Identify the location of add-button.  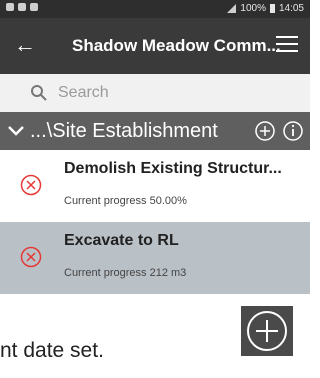
(267, 331).